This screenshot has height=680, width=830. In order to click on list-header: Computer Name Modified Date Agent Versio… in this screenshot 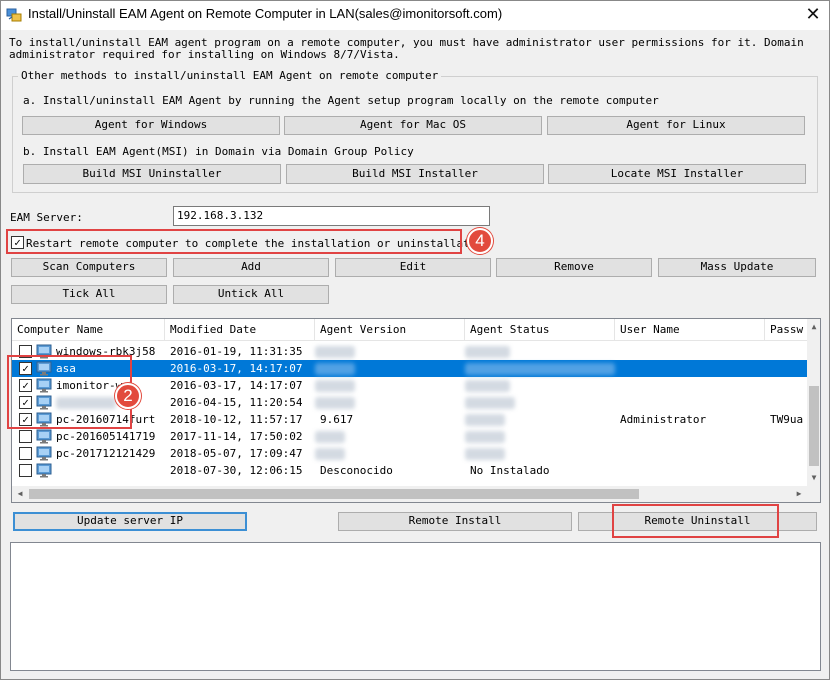, I will do `click(409, 330)`.